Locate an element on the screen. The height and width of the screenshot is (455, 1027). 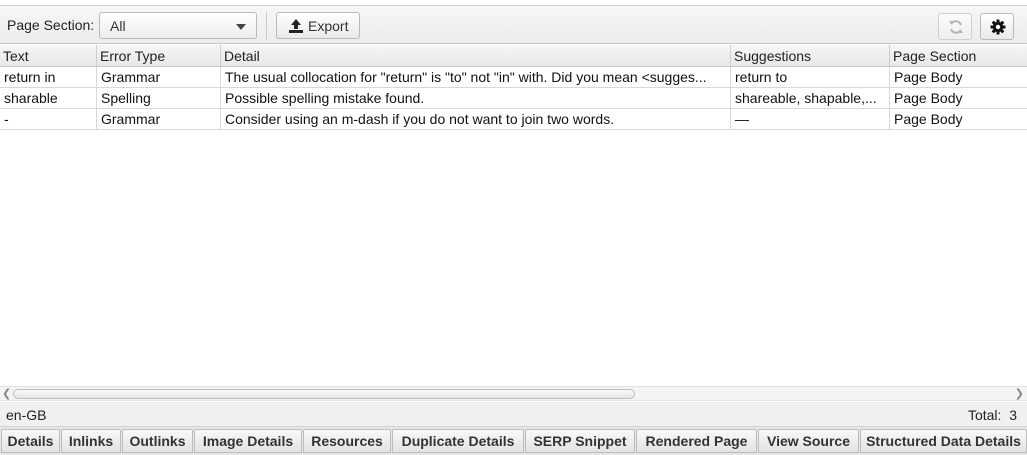
tab-view-source: View Source is located at coordinates (808, 441).